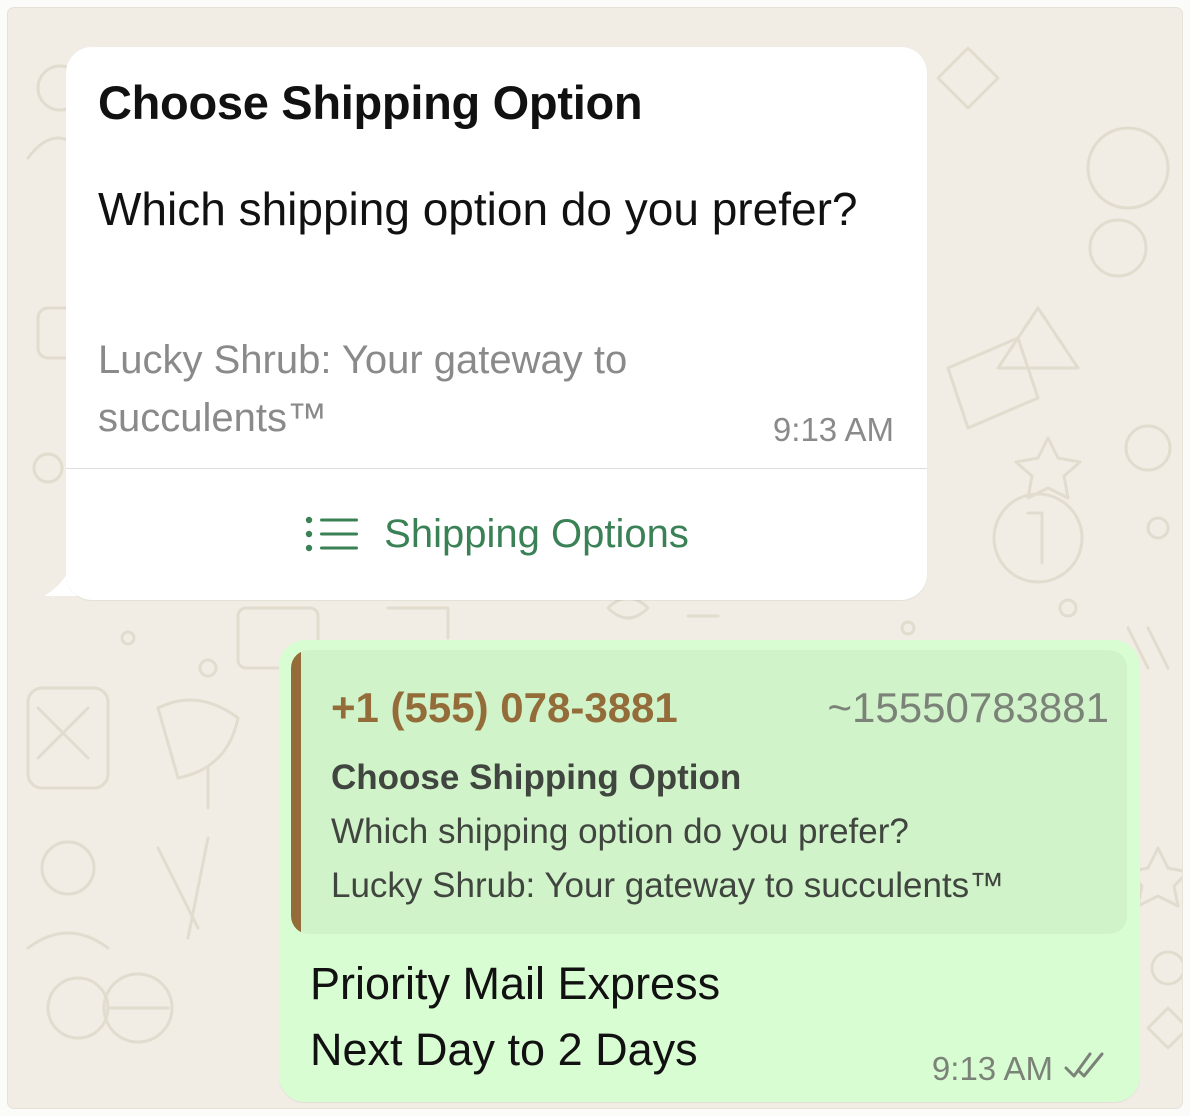 This screenshot has height=1116, width=1190. I want to click on double-check-read-icon, so click(1084, 1065).